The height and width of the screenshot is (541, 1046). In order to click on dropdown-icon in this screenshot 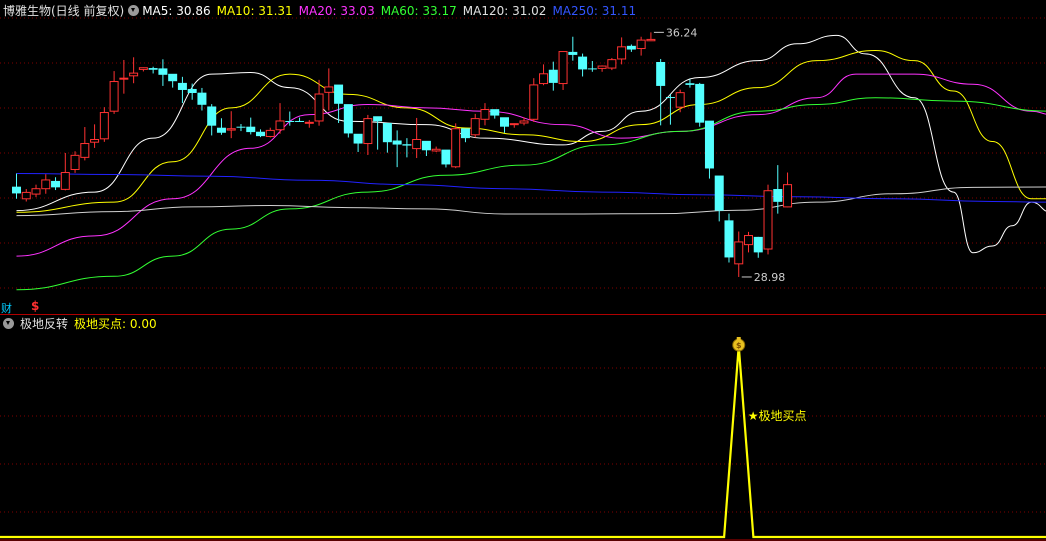, I will do `click(134, 10)`.